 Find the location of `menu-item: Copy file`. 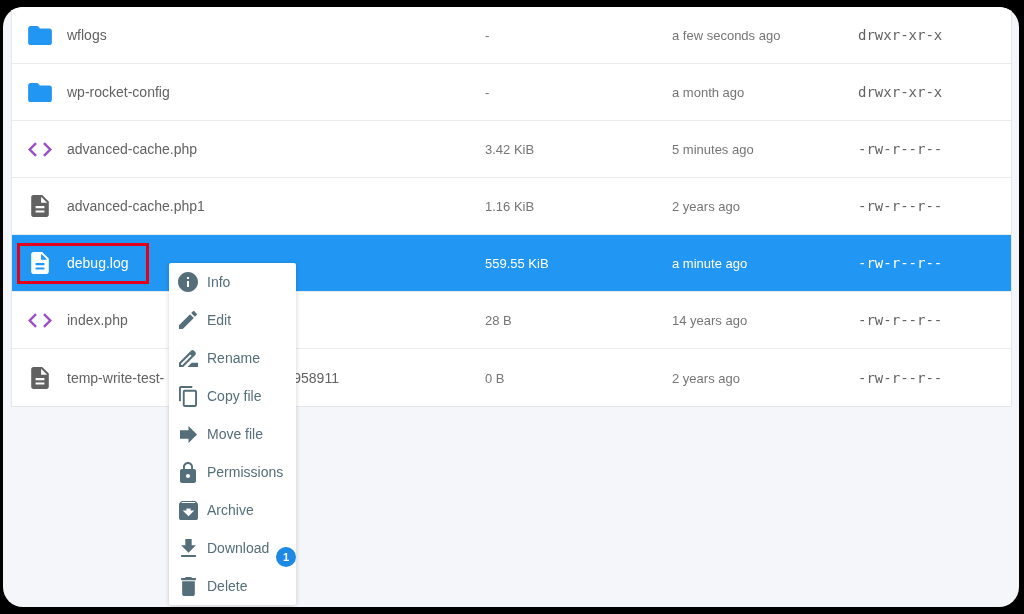

menu-item: Copy file is located at coordinates (232, 396).